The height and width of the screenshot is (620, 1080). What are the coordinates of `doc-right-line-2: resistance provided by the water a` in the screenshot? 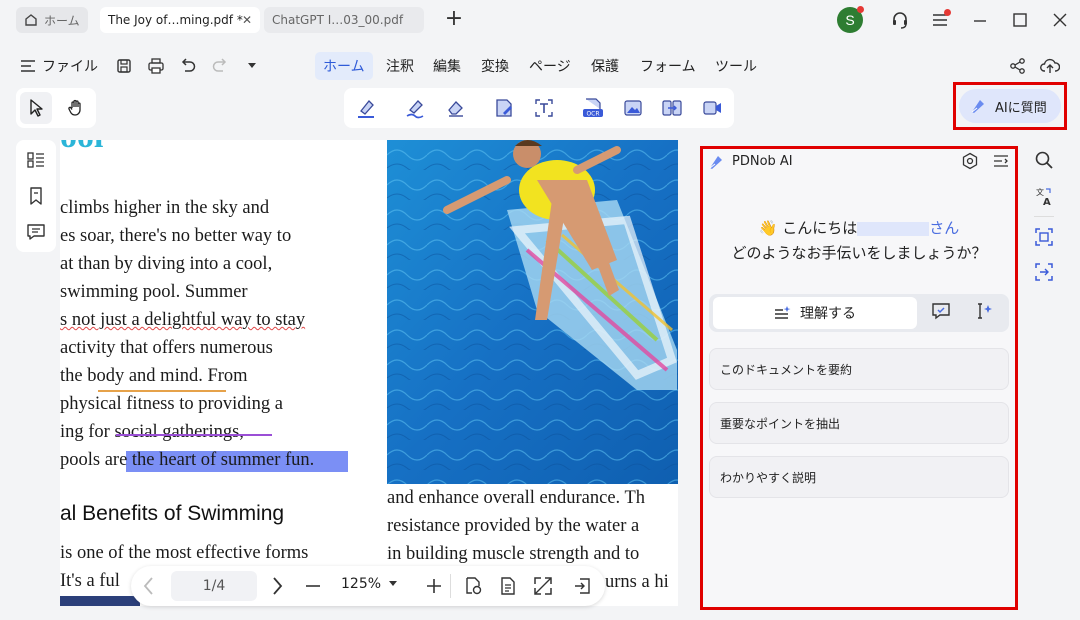 It's located at (513, 526).